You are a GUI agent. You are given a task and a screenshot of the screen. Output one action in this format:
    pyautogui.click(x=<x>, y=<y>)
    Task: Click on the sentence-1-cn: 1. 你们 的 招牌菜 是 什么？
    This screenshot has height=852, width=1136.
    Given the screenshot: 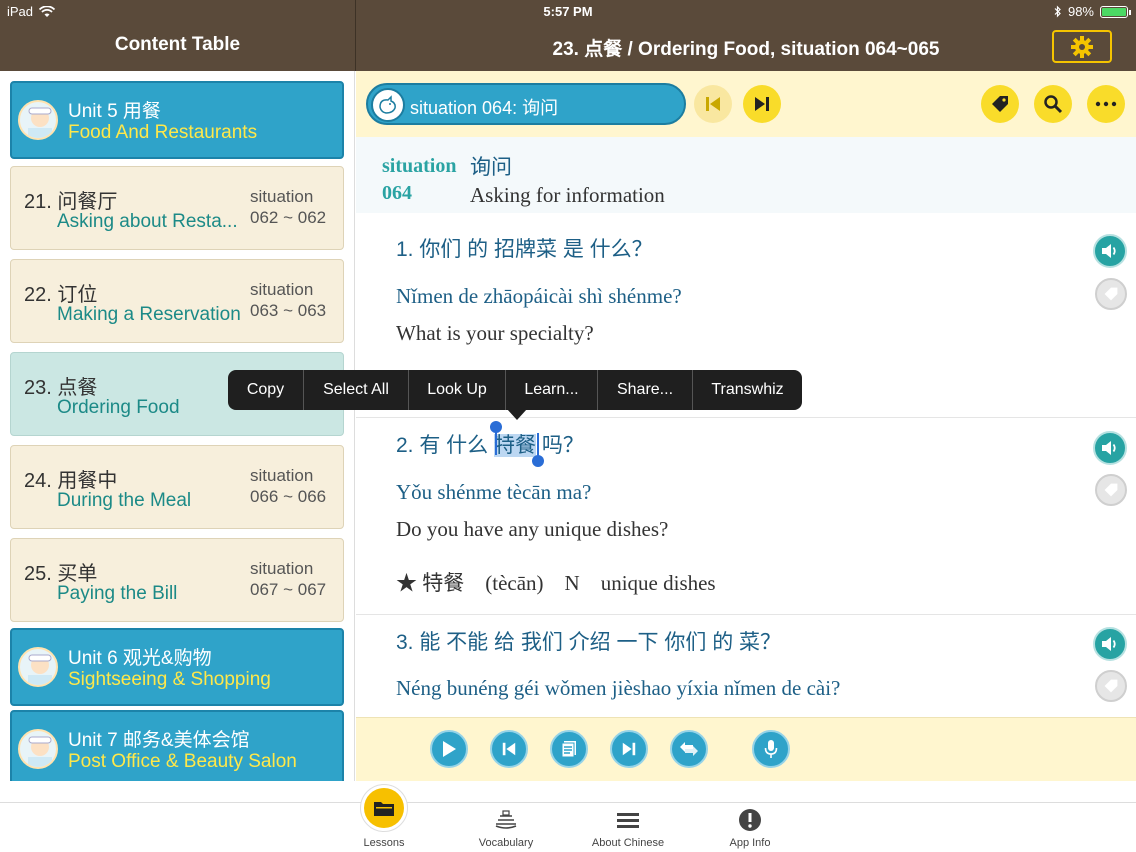 What is the action you would take?
    pyautogui.click(x=524, y=248)
    